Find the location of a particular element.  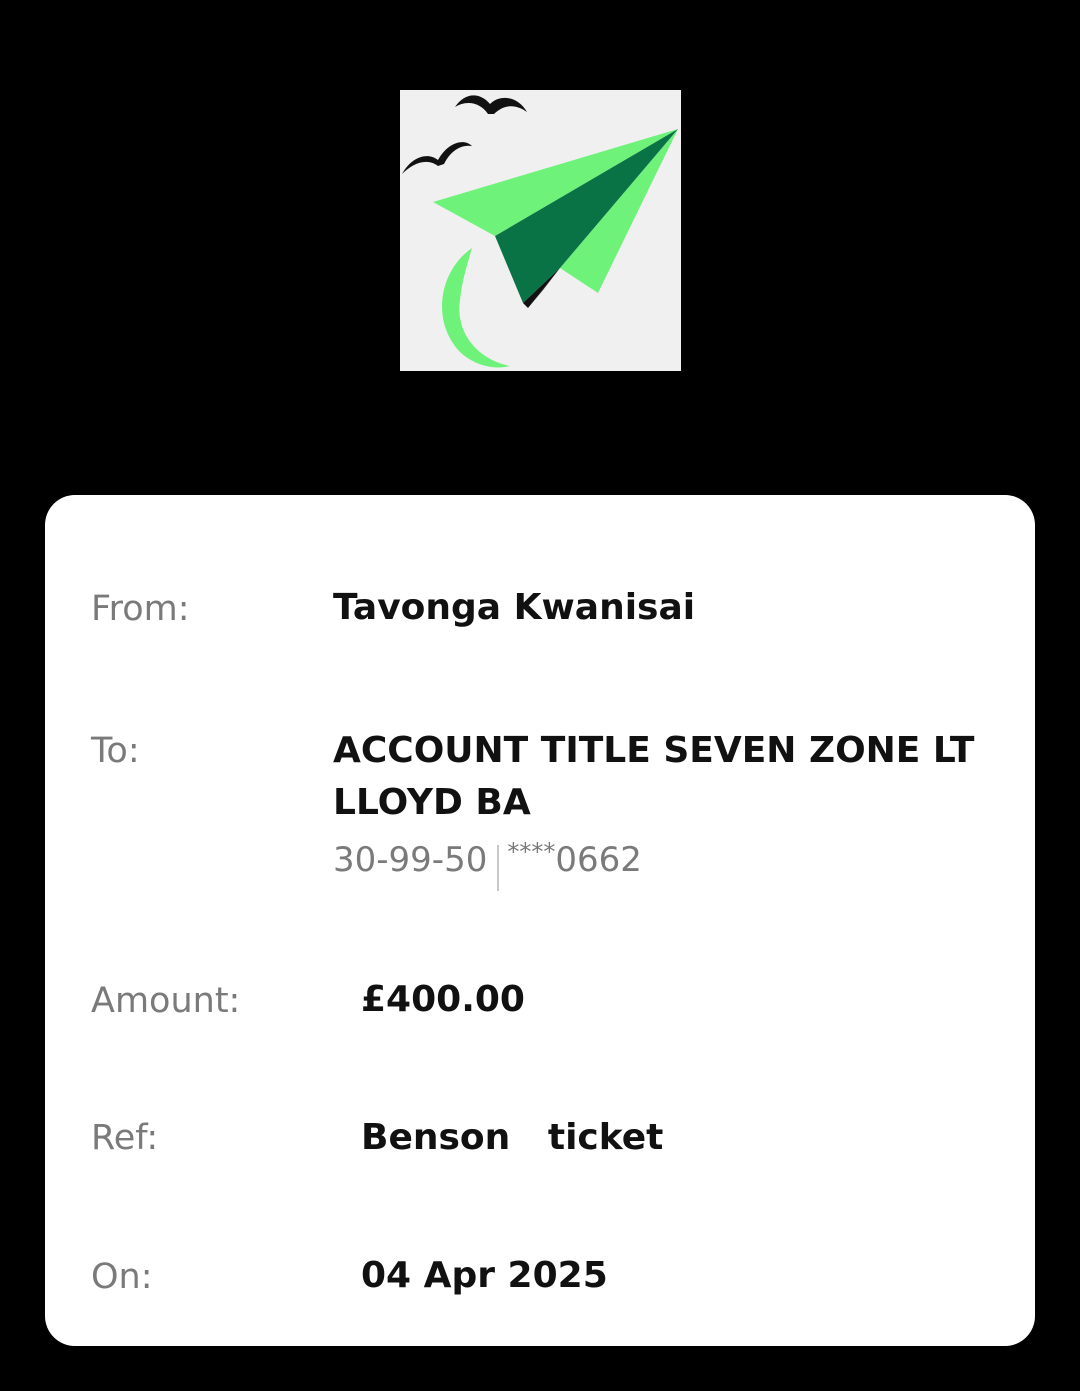

amount-value: £400.00 is located at coordinates (443, 999).